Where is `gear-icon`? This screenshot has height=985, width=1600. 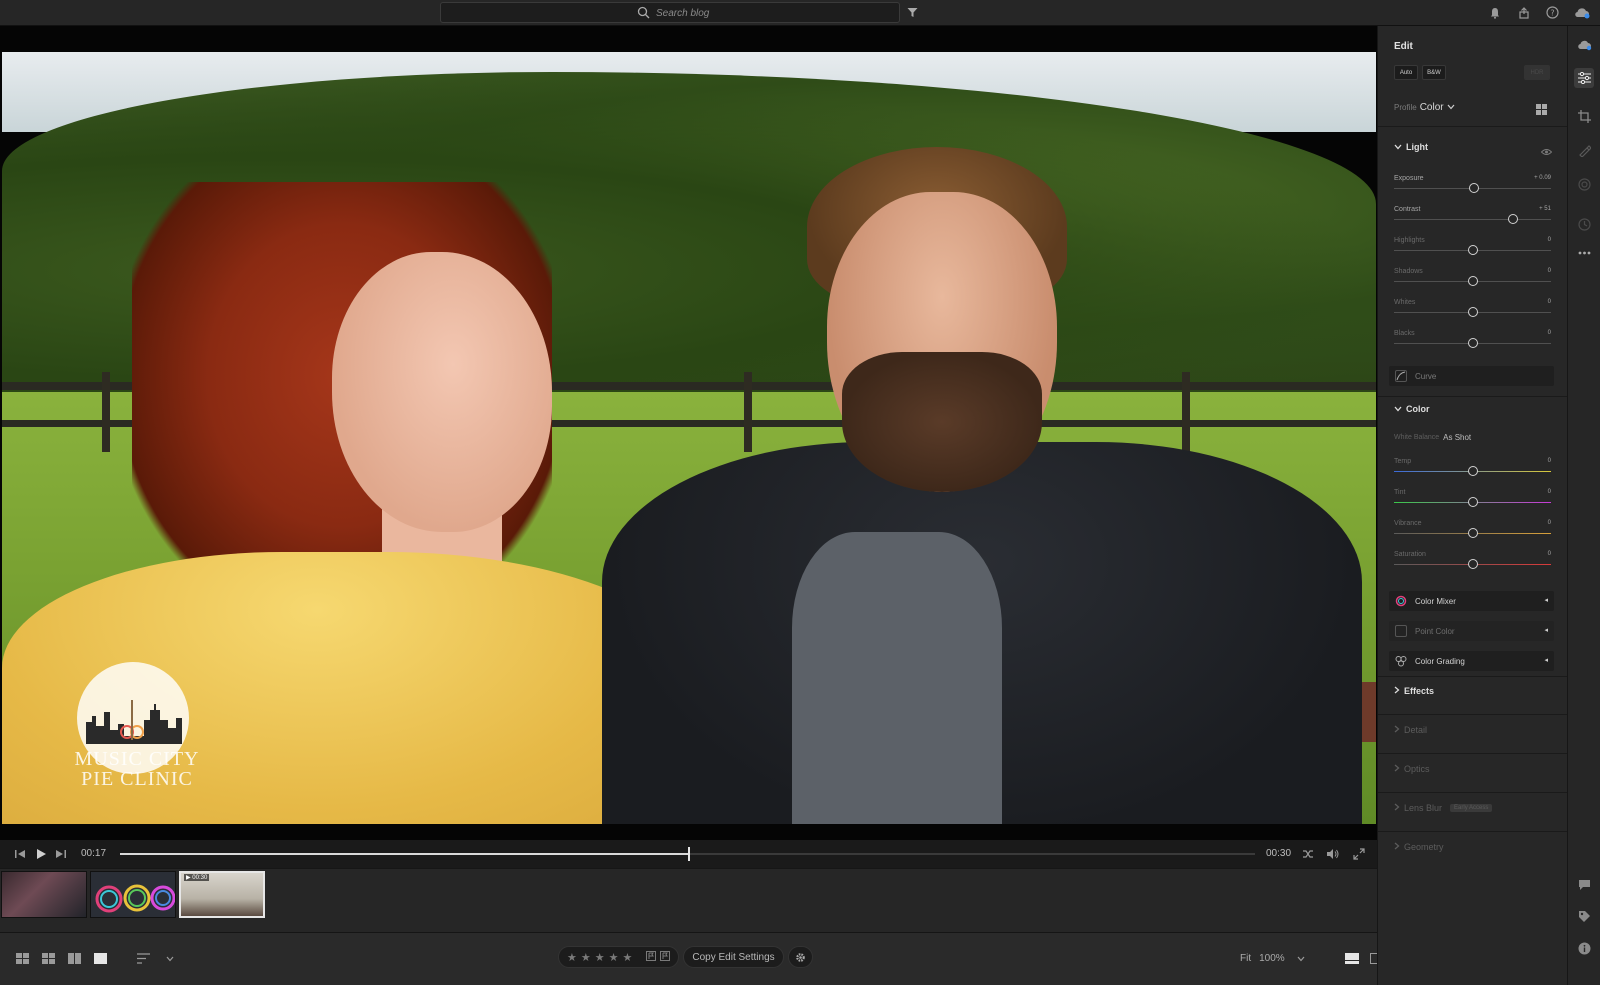
gear-icon is located at coordinates (800, 957).